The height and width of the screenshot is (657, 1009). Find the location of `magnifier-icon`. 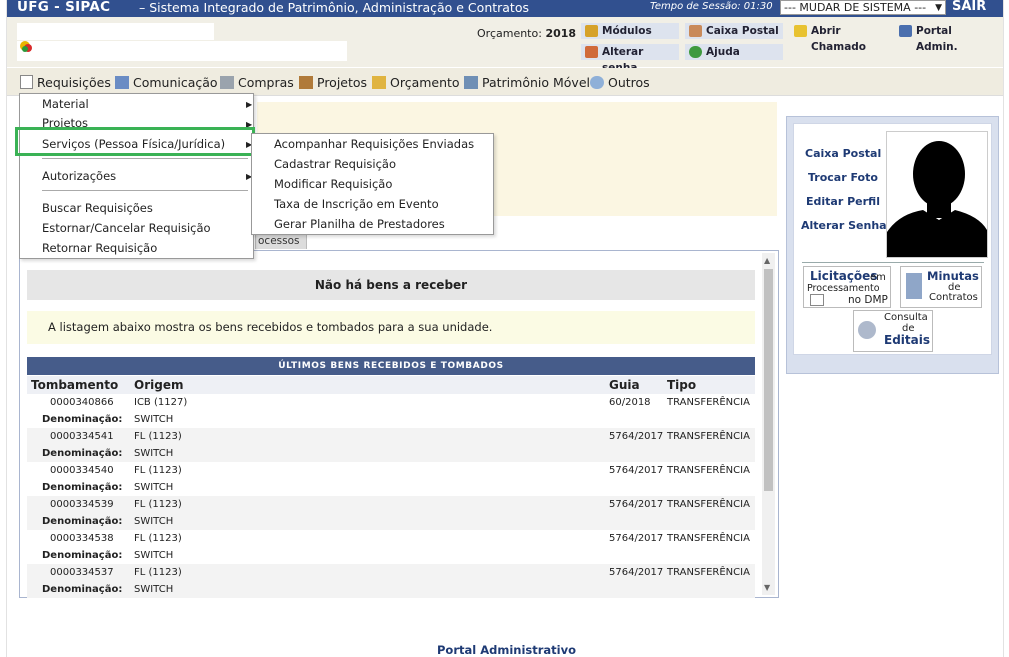

magnifier-icon is located at coordinates (867, 330).